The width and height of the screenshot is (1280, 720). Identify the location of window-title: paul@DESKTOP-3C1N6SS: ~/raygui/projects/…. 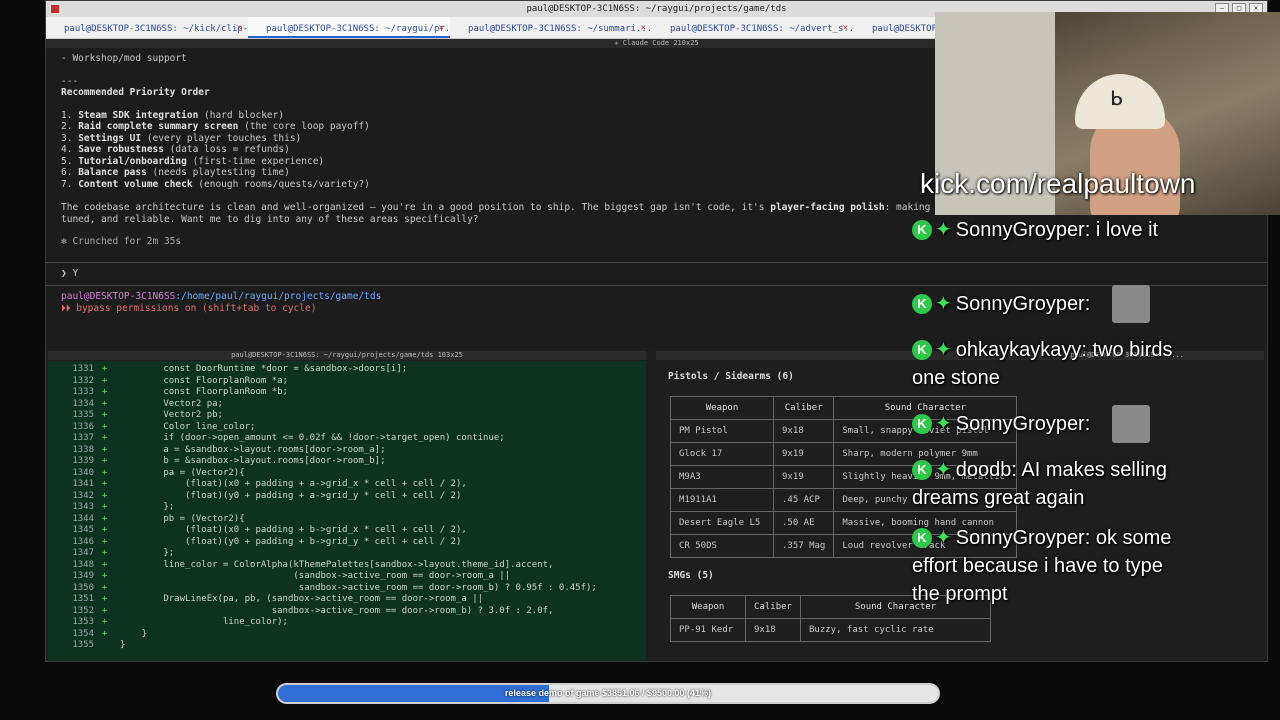
(656, 9).